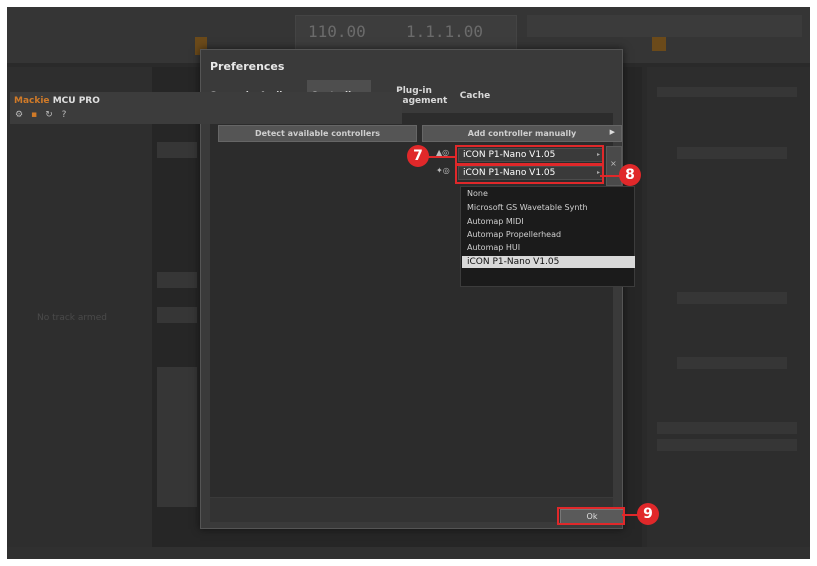  I want to click on refresh-icon: ↻, so click(49, 115).